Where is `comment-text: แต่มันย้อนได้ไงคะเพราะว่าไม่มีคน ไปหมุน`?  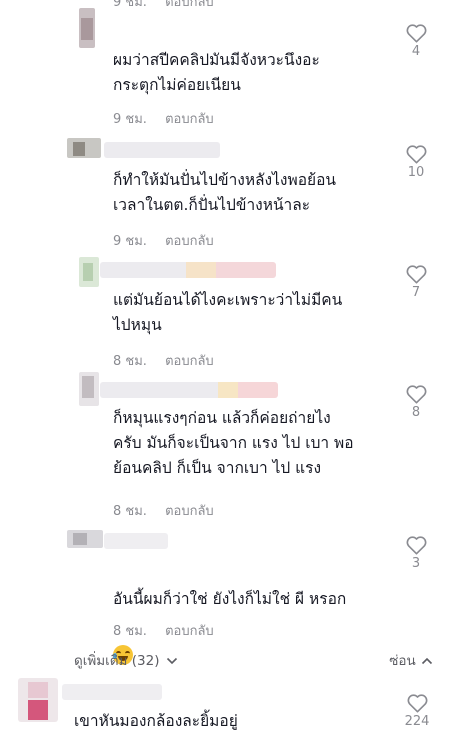 comment-text: แต่มันย้อนได้ไงคะเพราะว่าไม่มีคน ไปหมุน is located at coordinates (228, 312).